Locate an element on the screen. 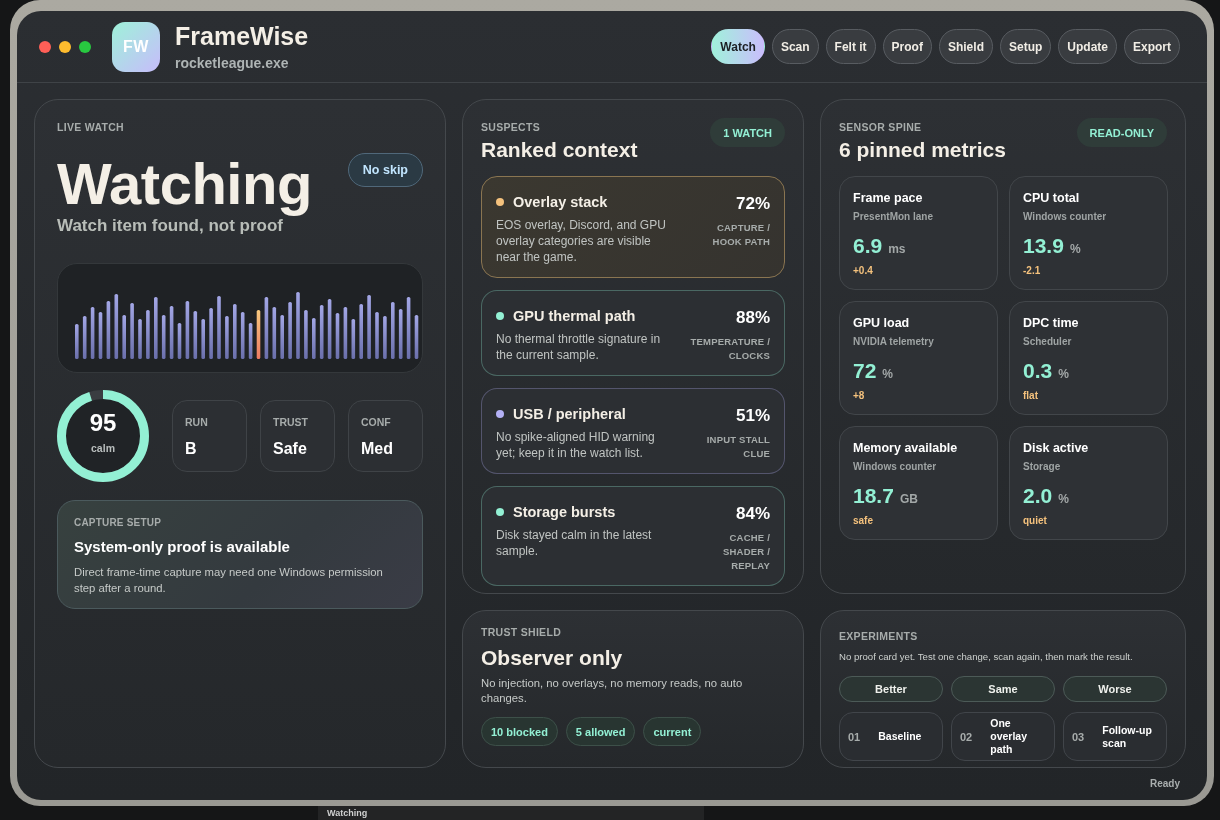  metric-source: PresentMon lane is located at coordinates (894, 216).